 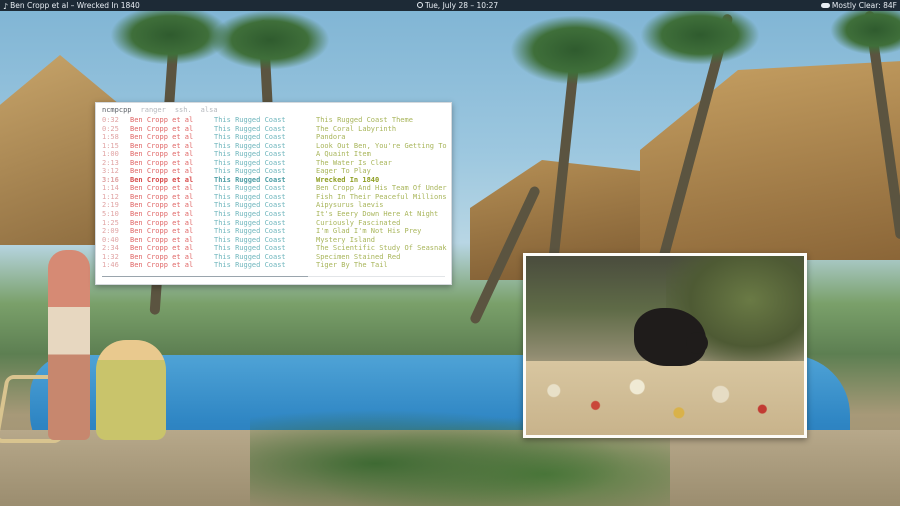 I want to click on track-duration: 1:46, so click(x=110, y=265).